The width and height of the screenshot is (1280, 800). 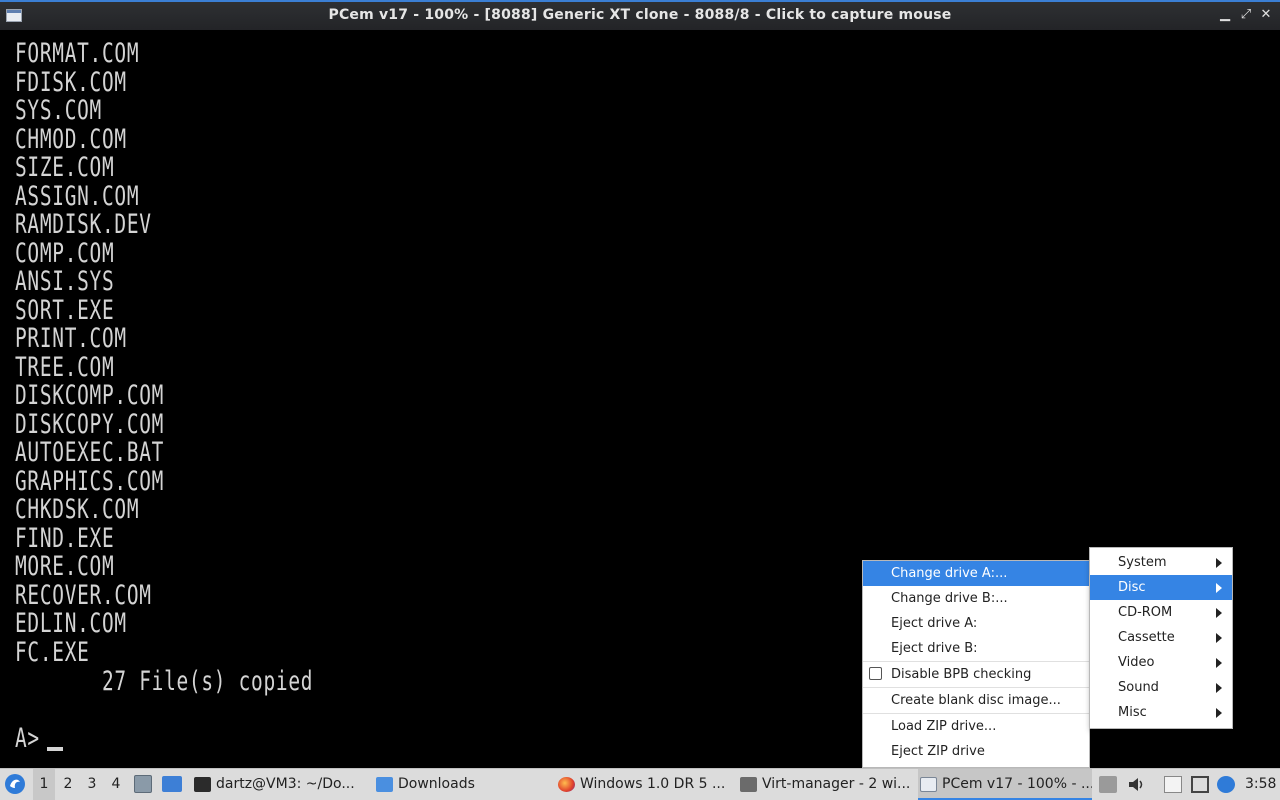 I want to click on menu-item-label: Video, so click(x=1136, y=662).